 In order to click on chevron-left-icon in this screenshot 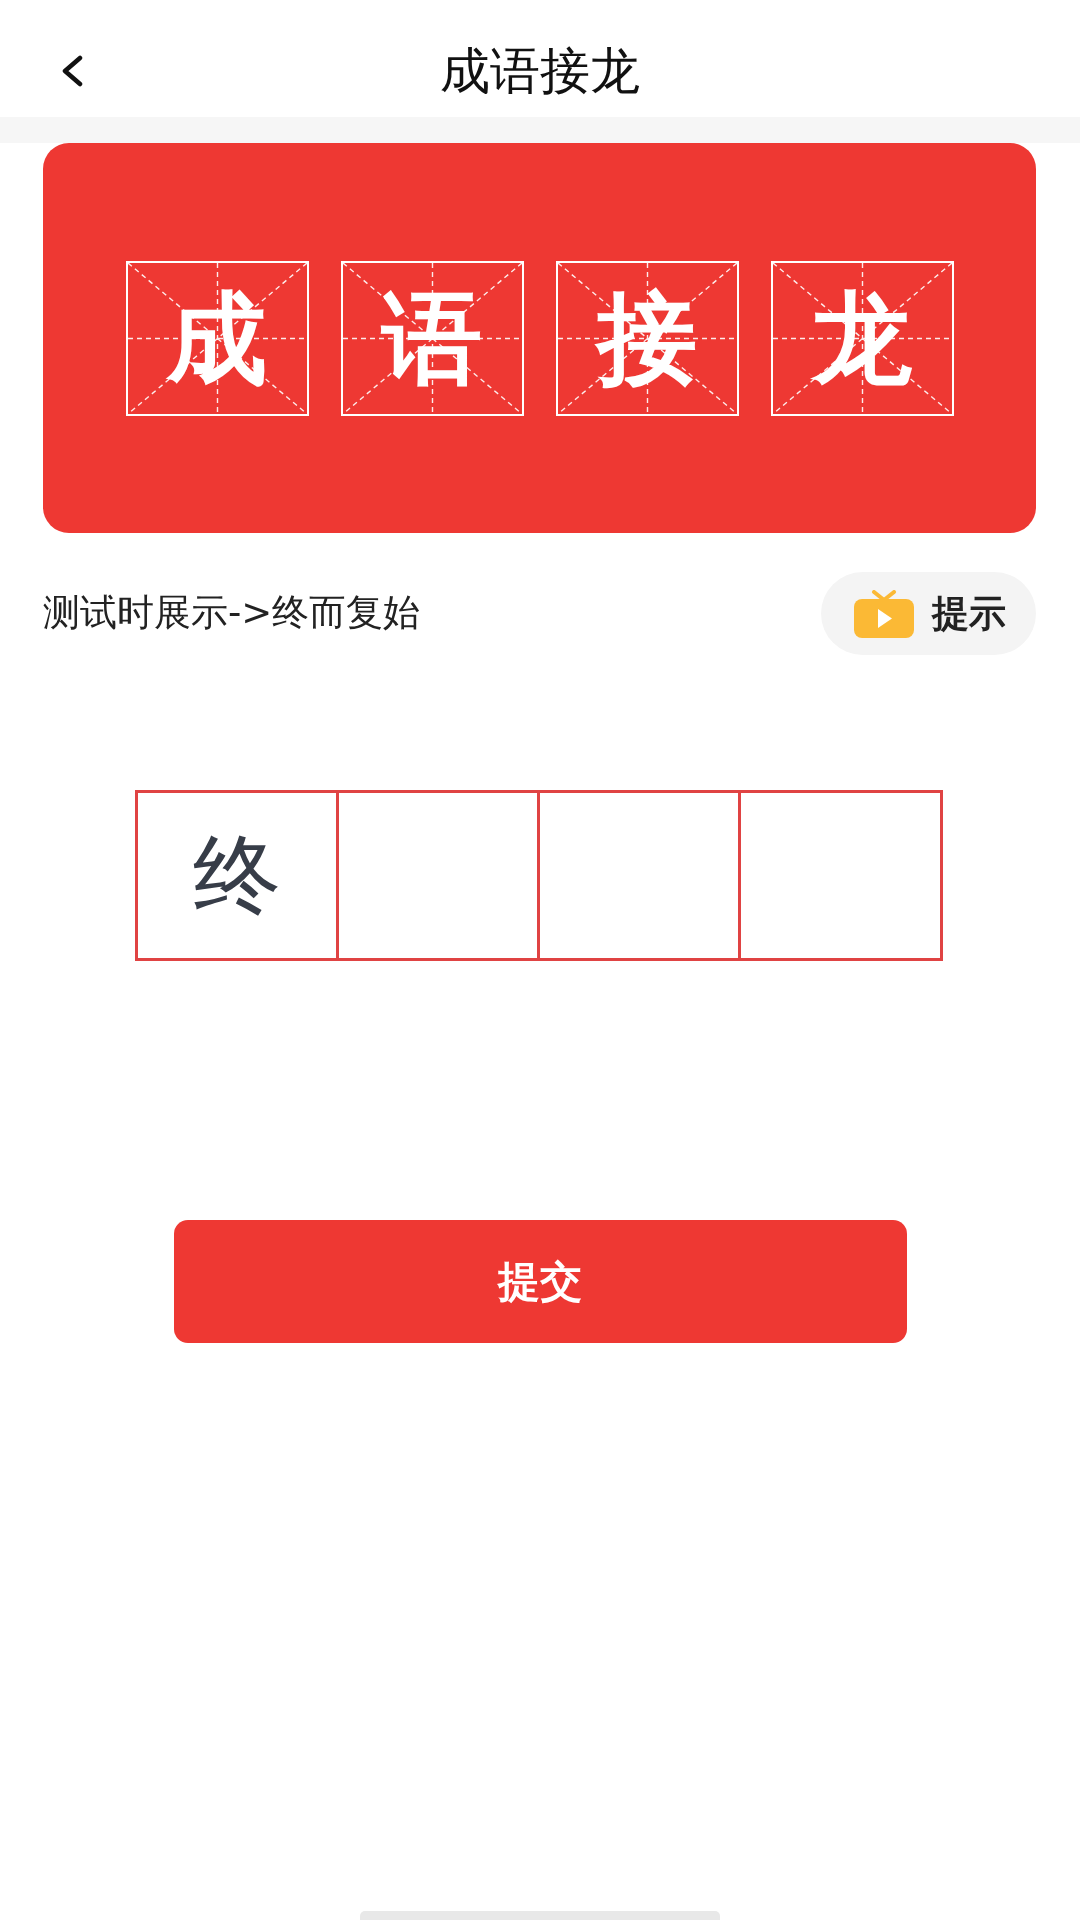, I will do `click(72, 70)`.